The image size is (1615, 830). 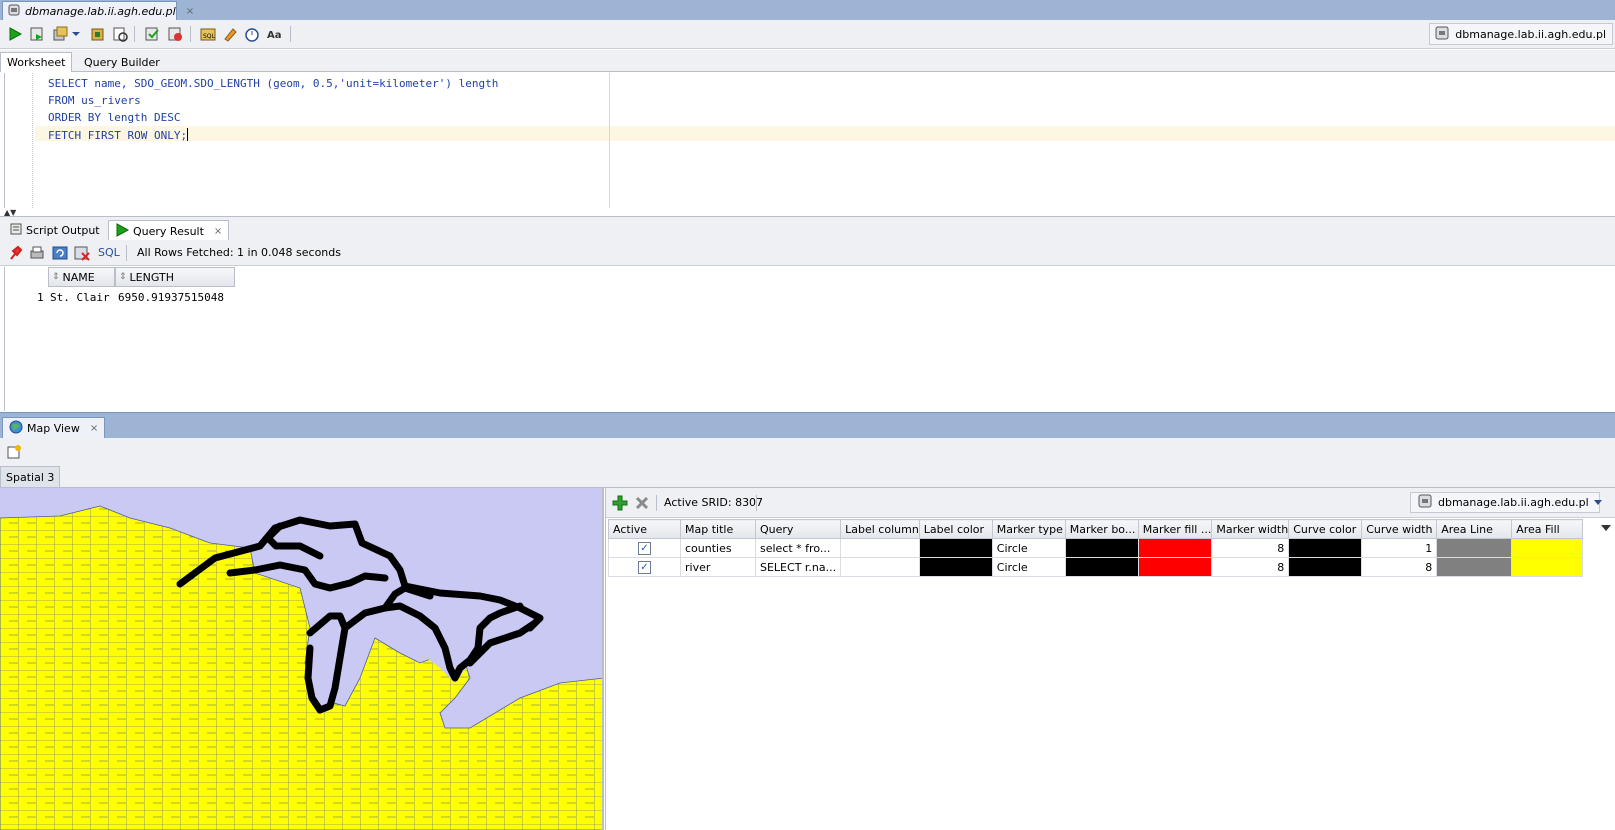 What do you see at coordinates (644, 529) in the screenshot?
I see `column-header: Active` at bounding box center [644, 529].